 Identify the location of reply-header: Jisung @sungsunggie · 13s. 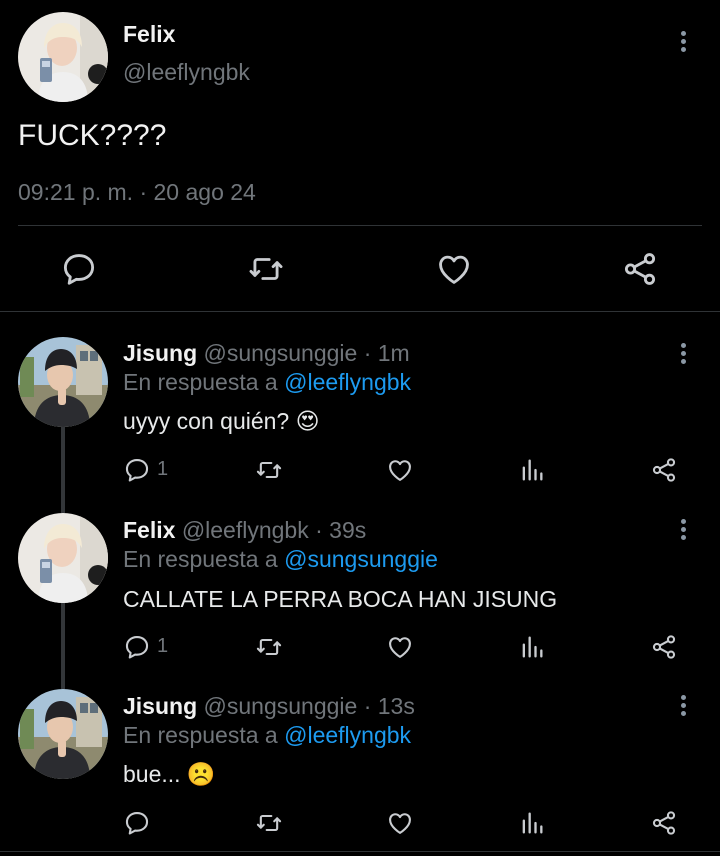
(269, 706).